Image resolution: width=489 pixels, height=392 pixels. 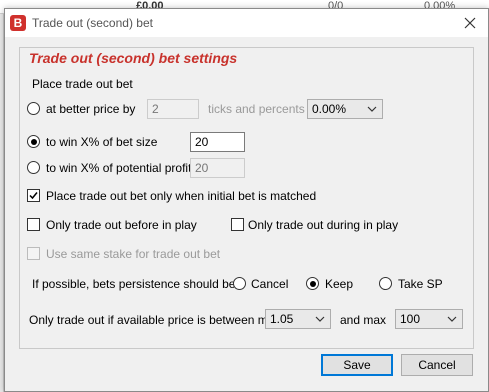 I want to click on cancel-button: Cancel, so click(x=437, y=365).